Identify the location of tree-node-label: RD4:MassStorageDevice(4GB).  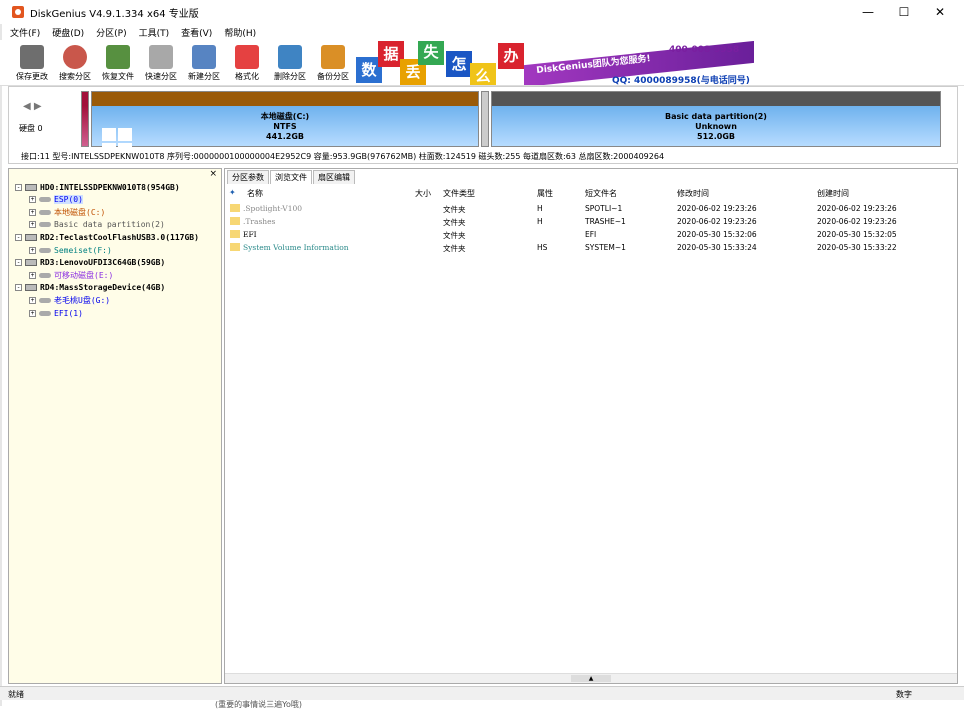
(103, 288).